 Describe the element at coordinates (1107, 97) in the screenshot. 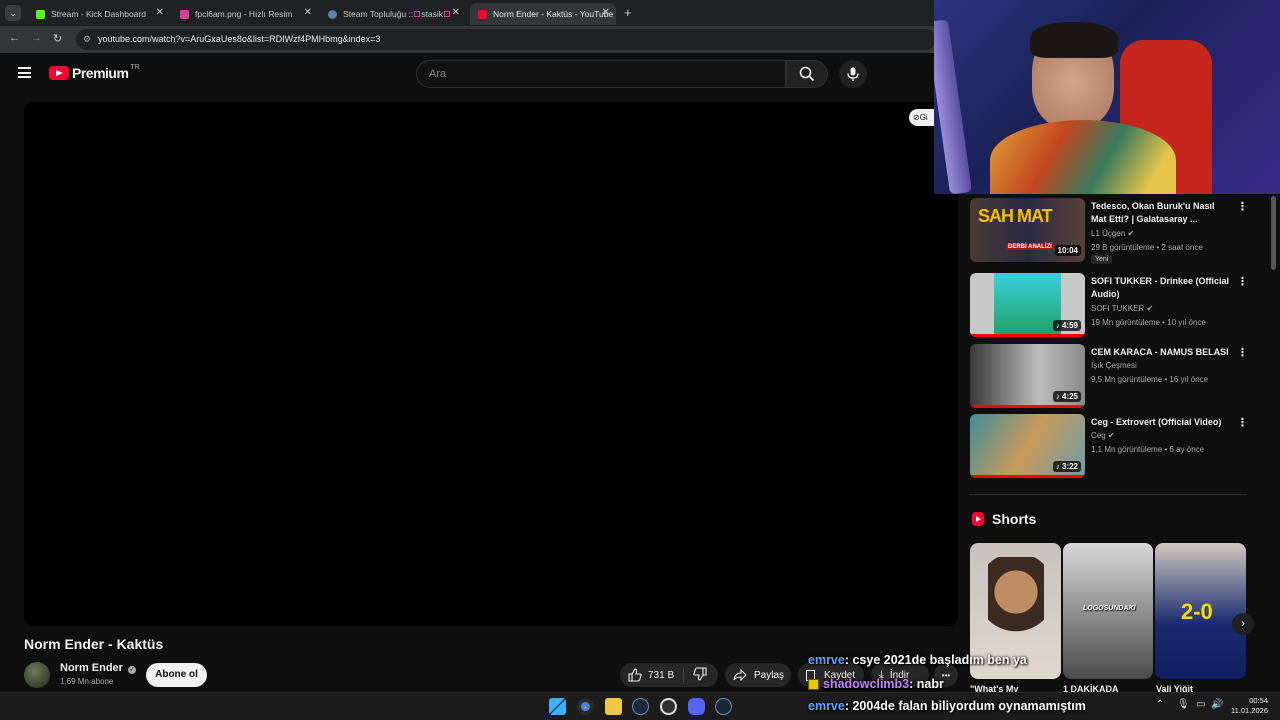

I see `webcam-overlay` at that location.